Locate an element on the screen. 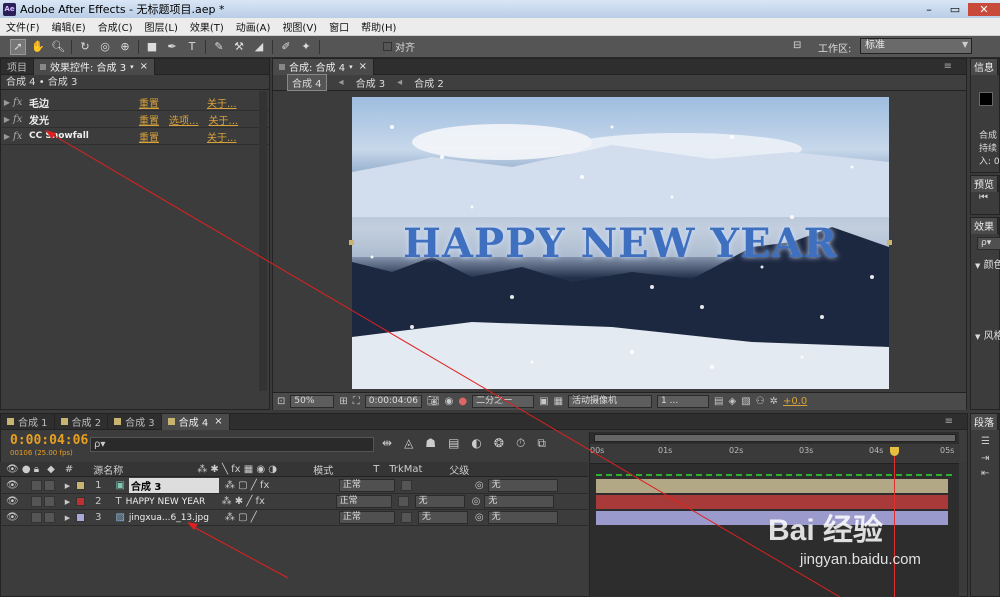 This screenshot has width=1000, height=597. menu-help: 帮助(H) is located at coordinates (378, 26).